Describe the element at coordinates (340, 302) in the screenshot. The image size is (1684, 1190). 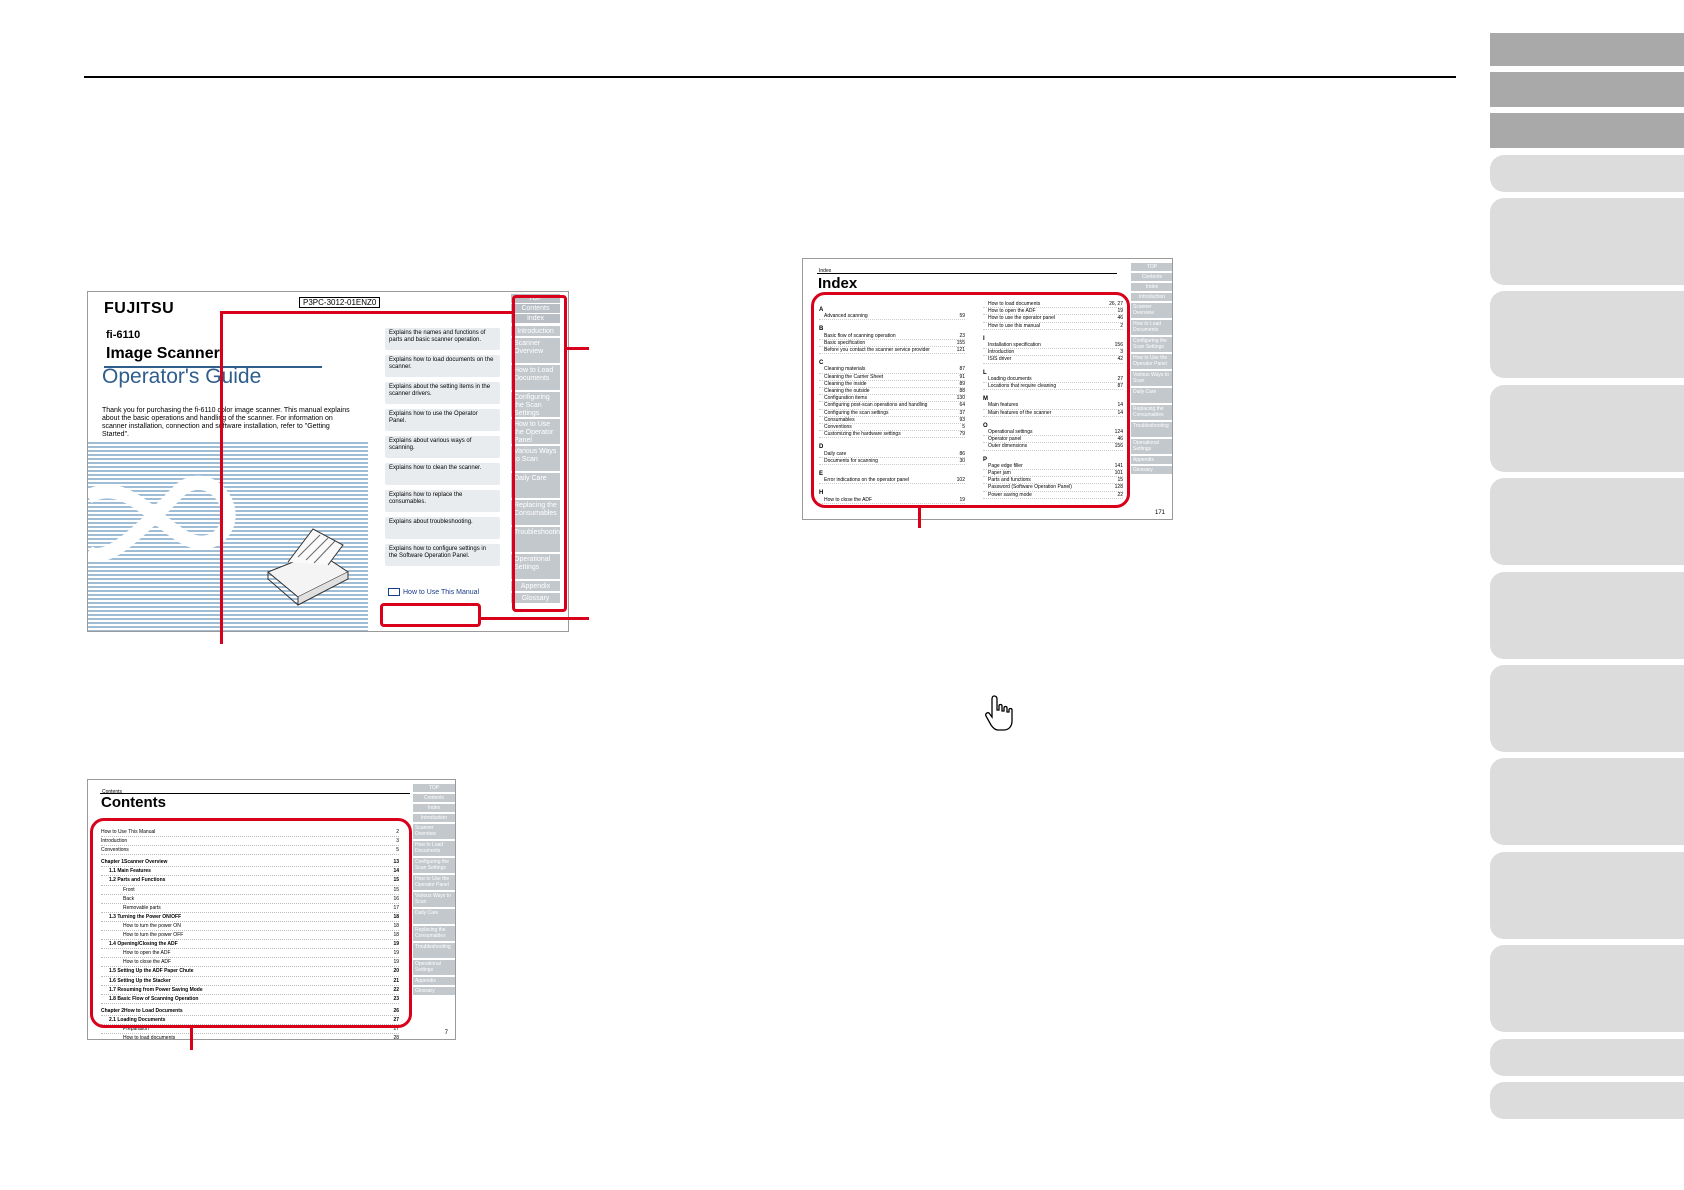
I see `document-code: P3PC-3012-01ENZ0` at that location.